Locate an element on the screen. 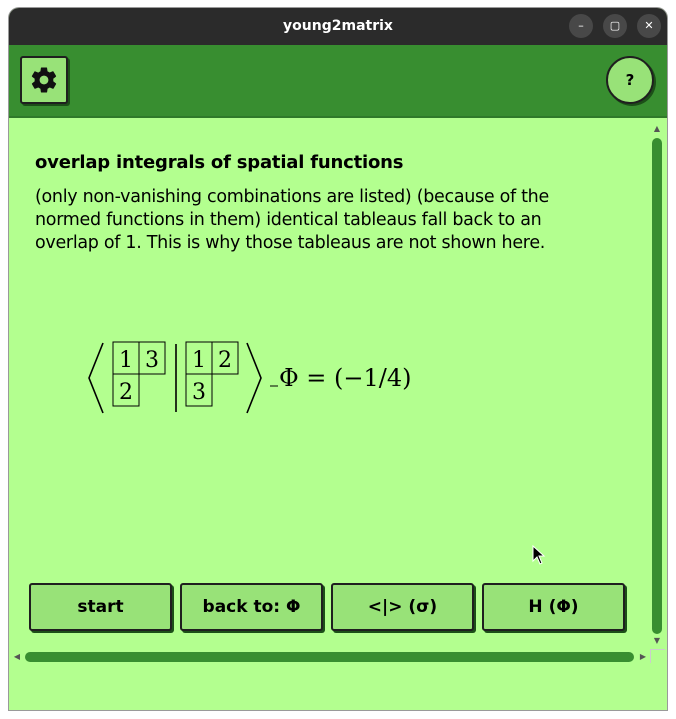  bra-value: 1 is located at coordinates (126, 360).